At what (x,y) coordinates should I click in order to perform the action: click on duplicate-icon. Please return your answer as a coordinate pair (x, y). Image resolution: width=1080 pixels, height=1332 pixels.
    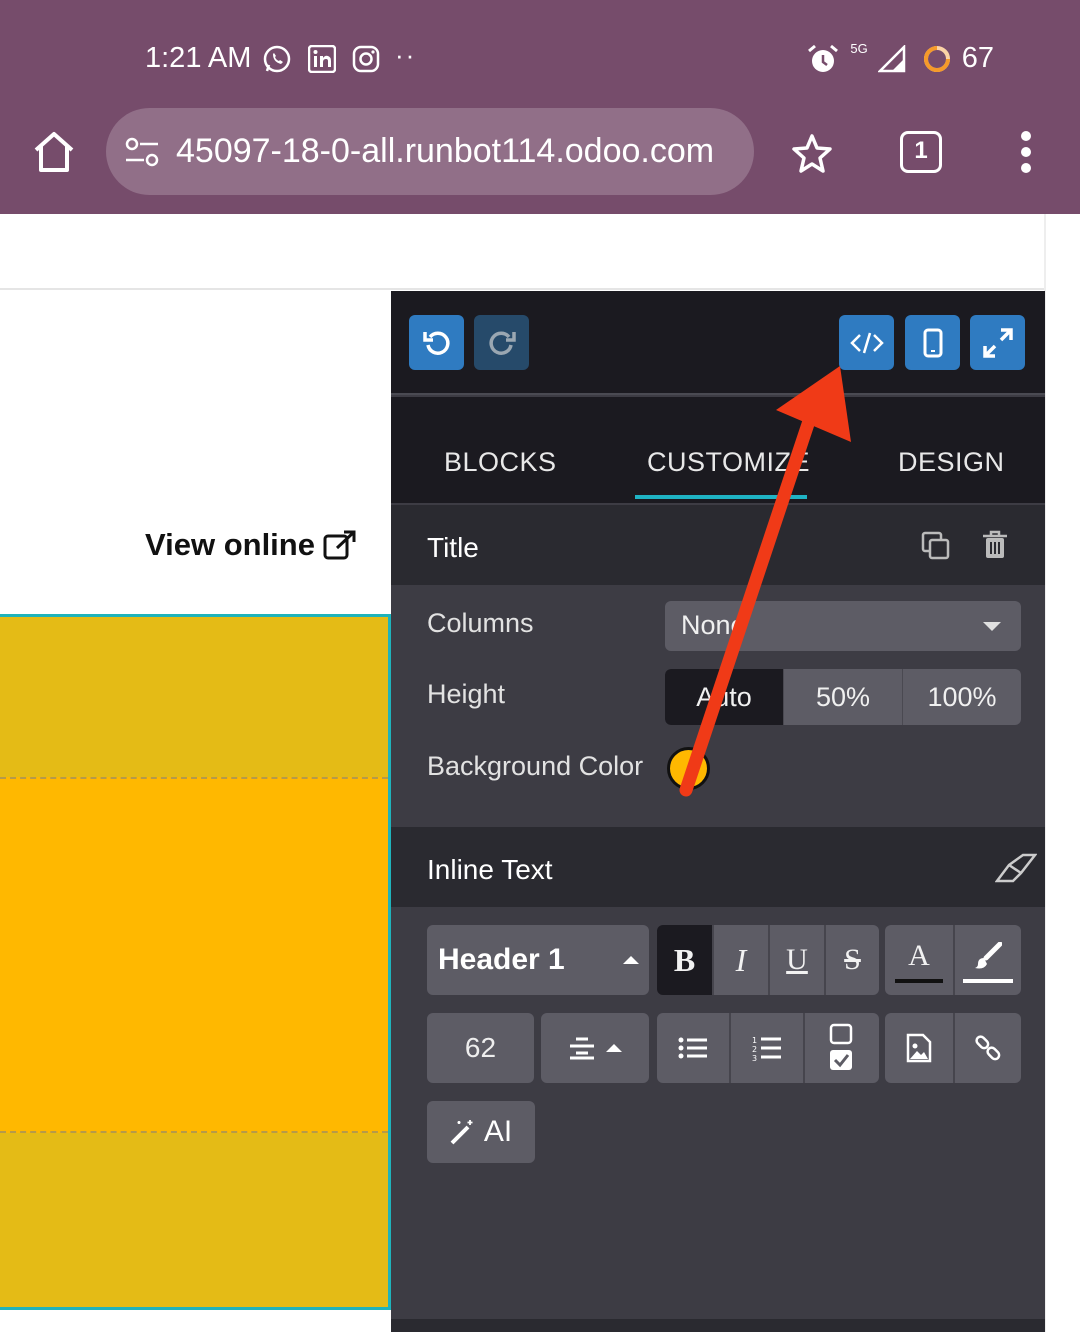
    Looking at the image, I should click on (936, 546).